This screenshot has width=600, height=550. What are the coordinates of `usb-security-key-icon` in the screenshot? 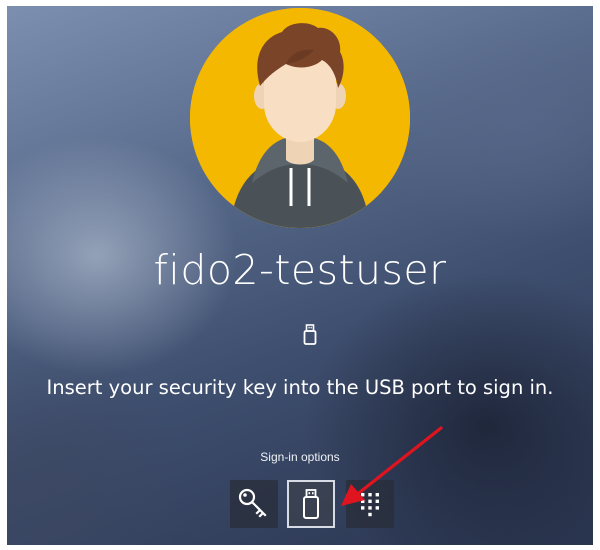 It's located at (311, 504).